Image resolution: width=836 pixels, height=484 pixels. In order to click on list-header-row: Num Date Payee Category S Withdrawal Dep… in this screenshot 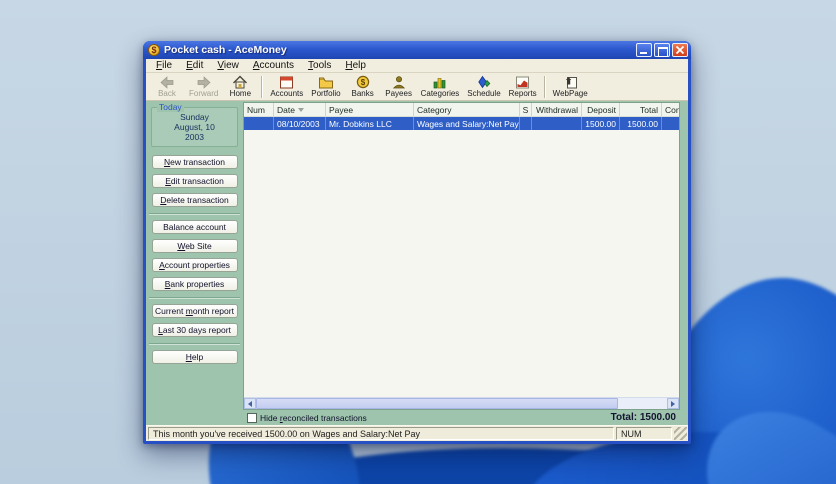, I will do `click(461, 110)`.